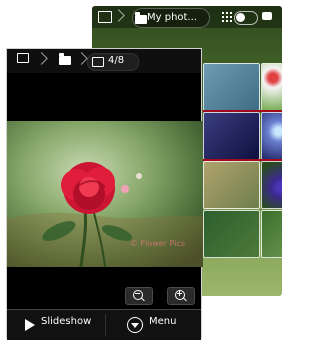 The width and height of the screenshot is (320, 340). Describe the element at coordinates (30, 325) in the screenshot. I see `play-icon` at that location.